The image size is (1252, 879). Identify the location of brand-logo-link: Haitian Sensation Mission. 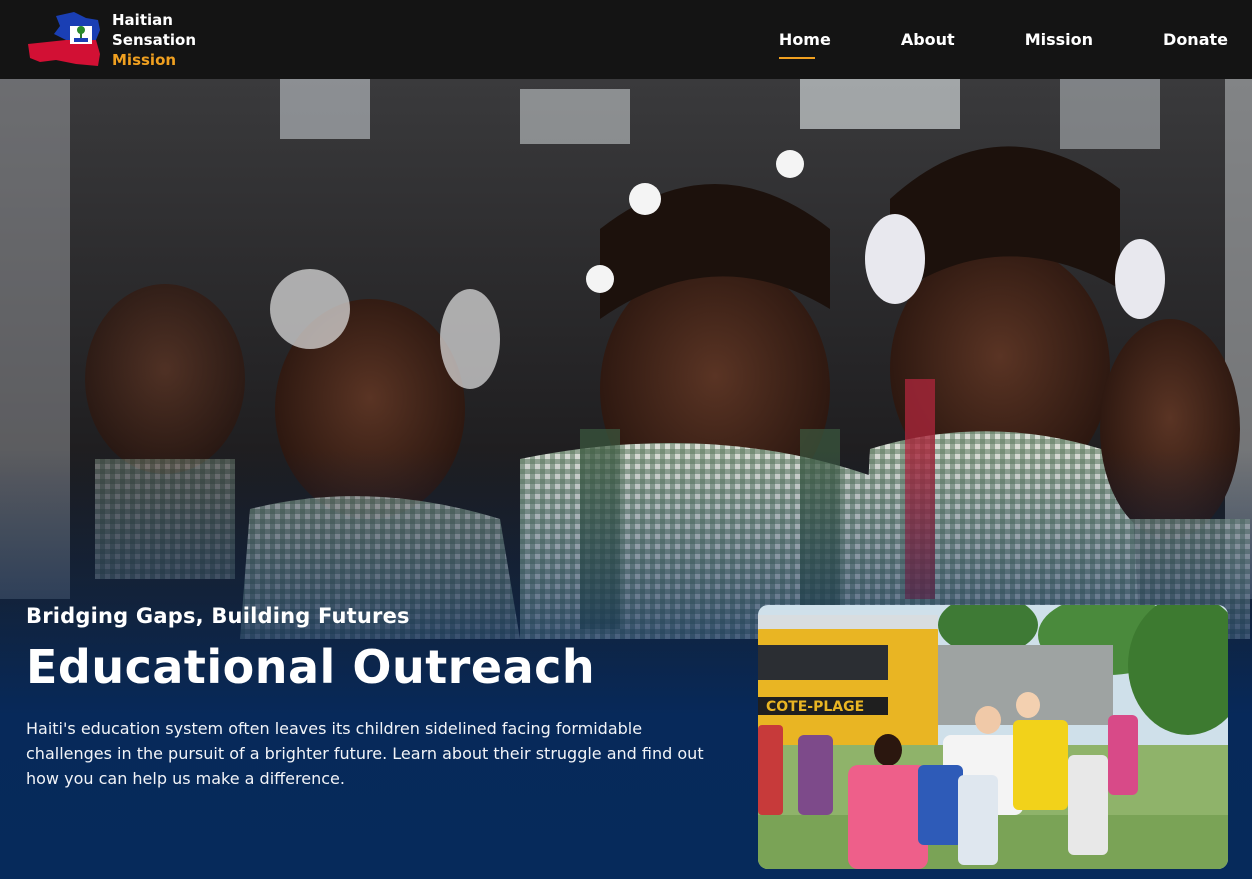
(111, 40).